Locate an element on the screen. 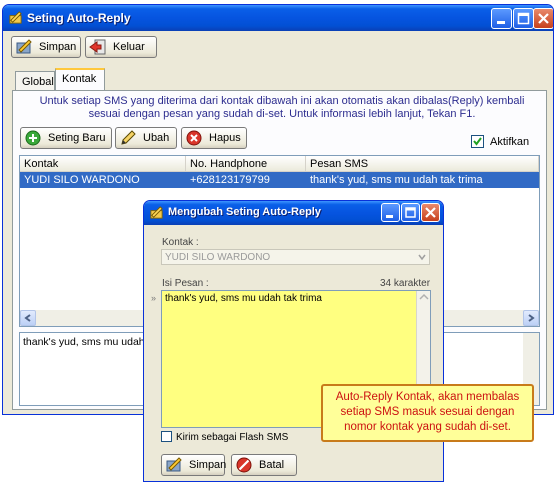 The width and height of the screenshot is (560, 491). dialog-maximize-button is located at coordinates (410, 212).